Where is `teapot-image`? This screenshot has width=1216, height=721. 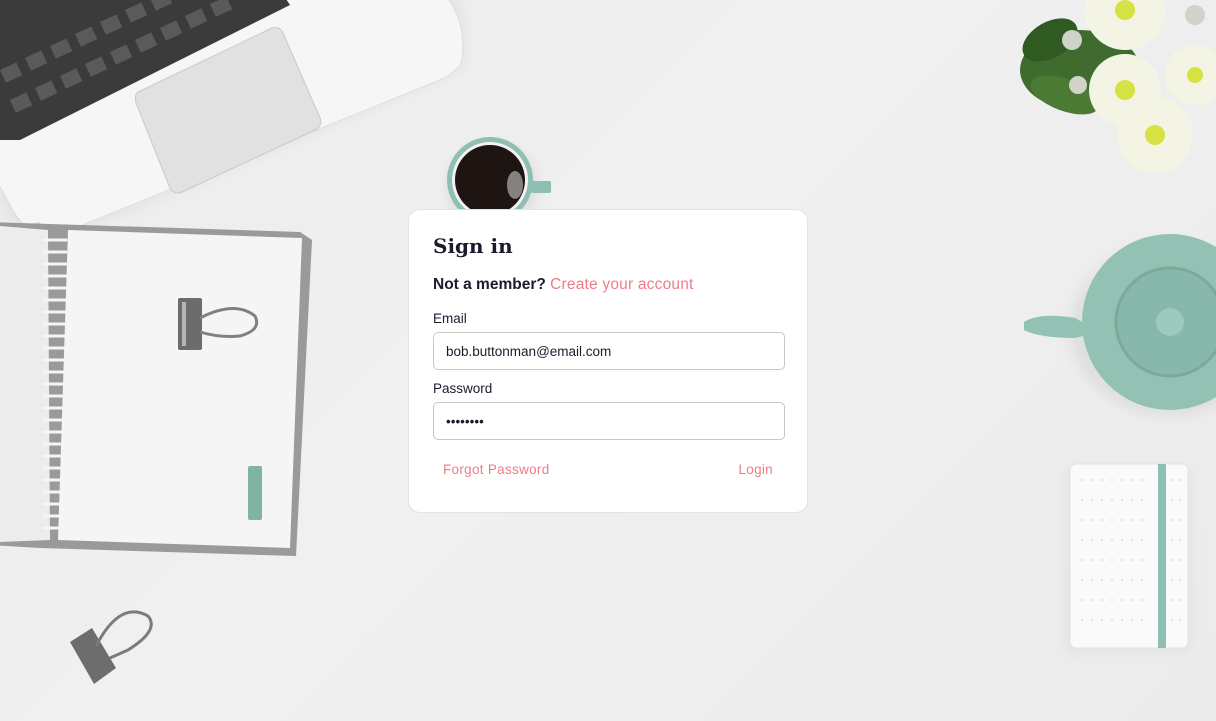 teapot-image is located at coordinates (1120, 325).